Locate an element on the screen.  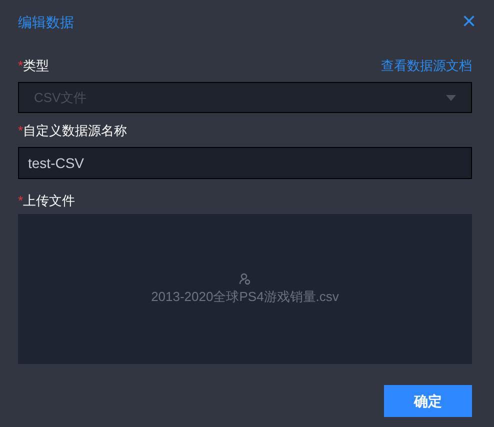
chevron-down-icon is located at coordinates (451, 97).